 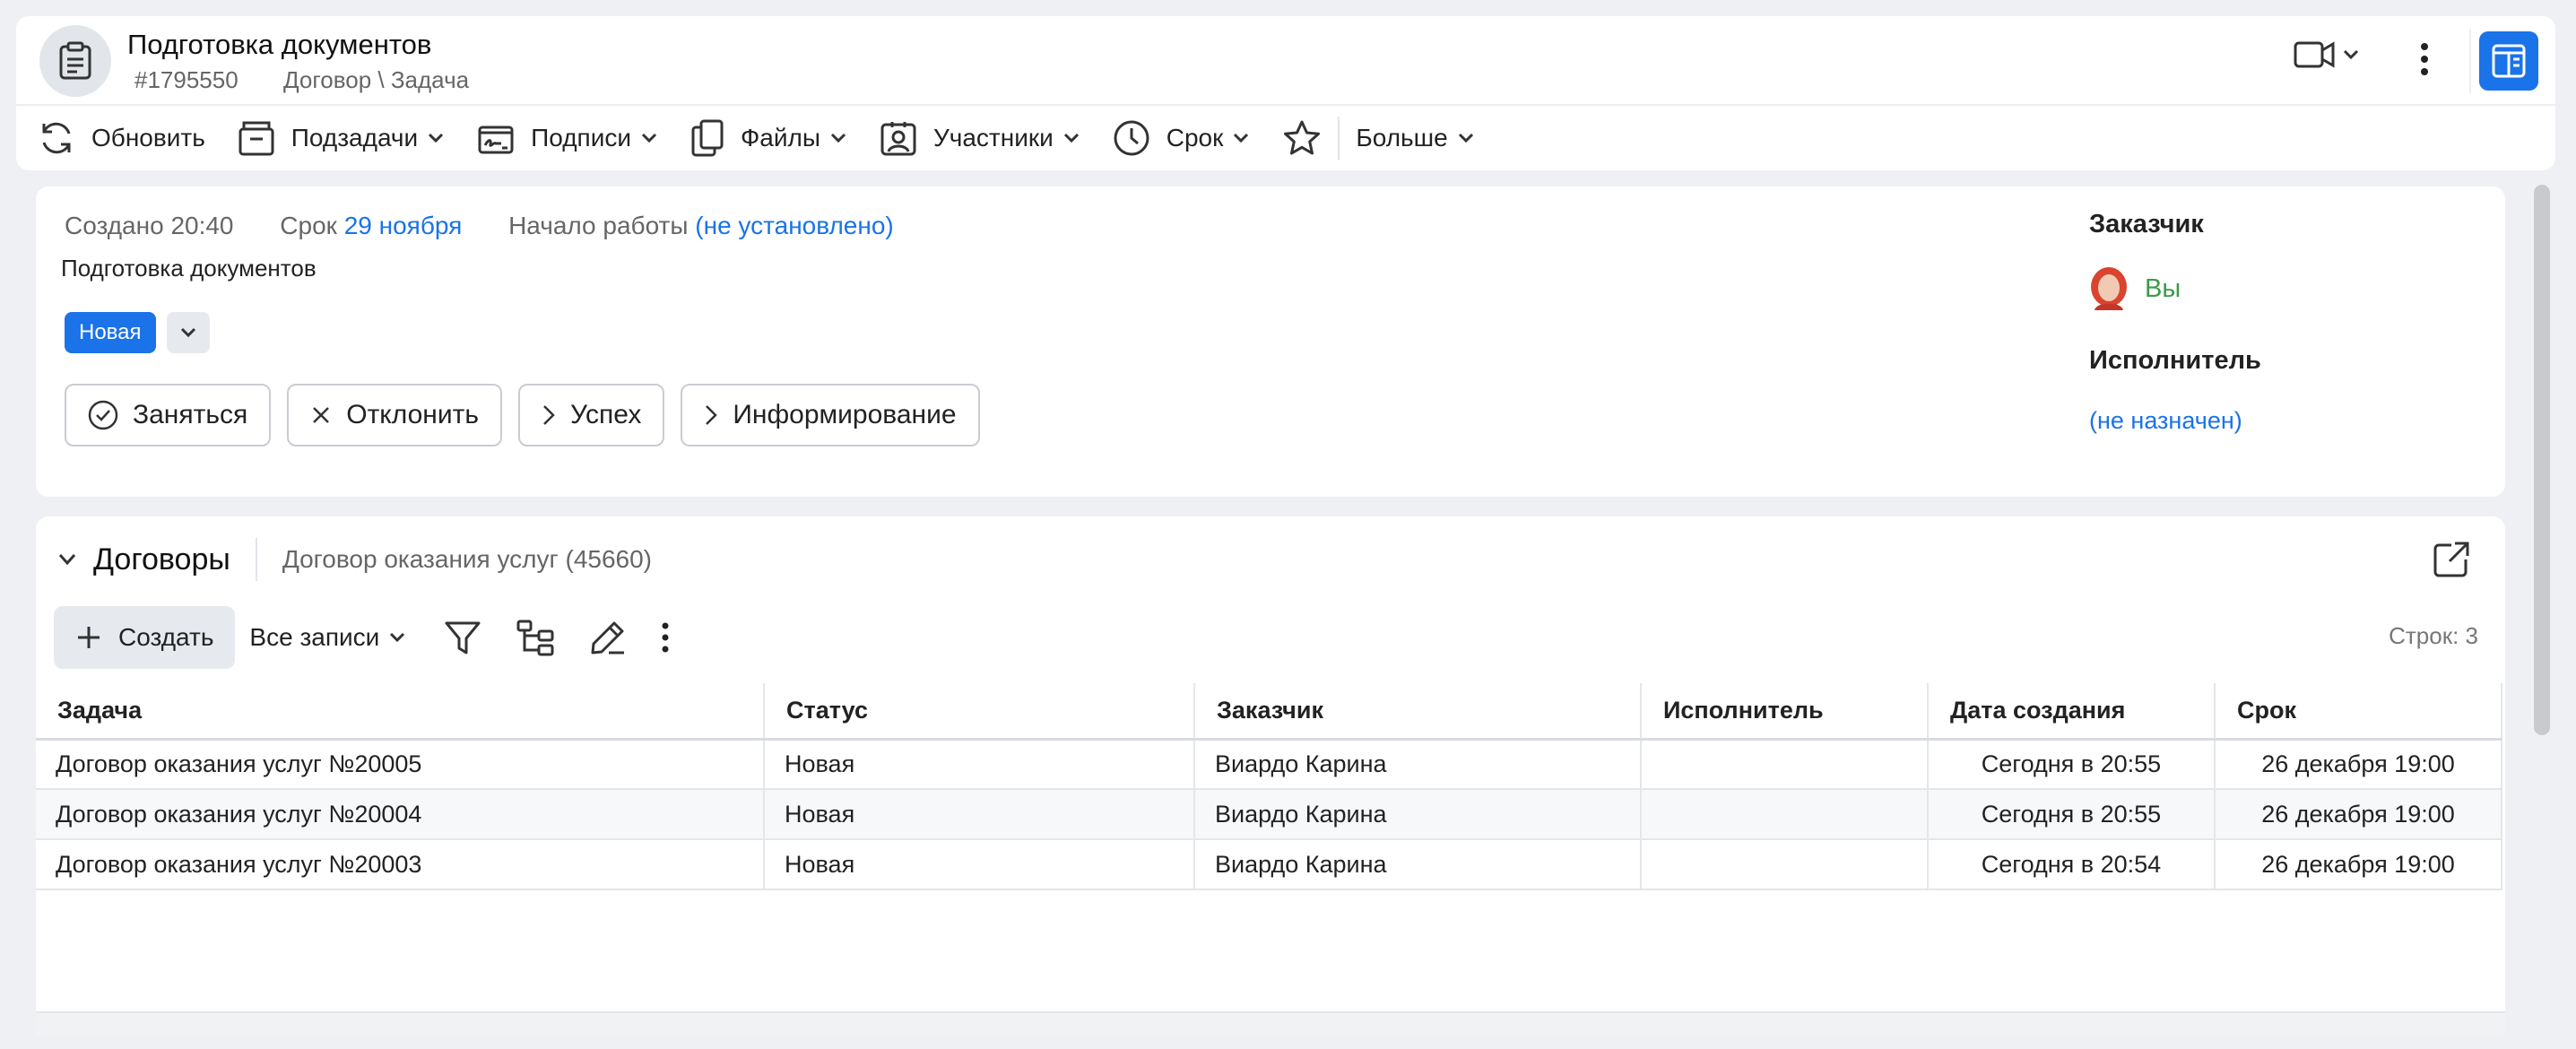 What do you see at coordinates (591, 415) in the screenshot?
I see `success-button: Успех` at bounding box center [591, 415].